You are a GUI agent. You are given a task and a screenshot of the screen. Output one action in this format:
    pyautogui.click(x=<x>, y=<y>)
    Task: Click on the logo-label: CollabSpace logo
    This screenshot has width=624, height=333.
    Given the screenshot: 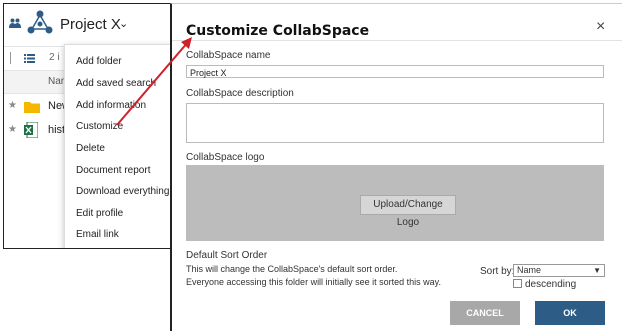 What is the action you would take?
    pyautogui.click(x=225, y=157)
    